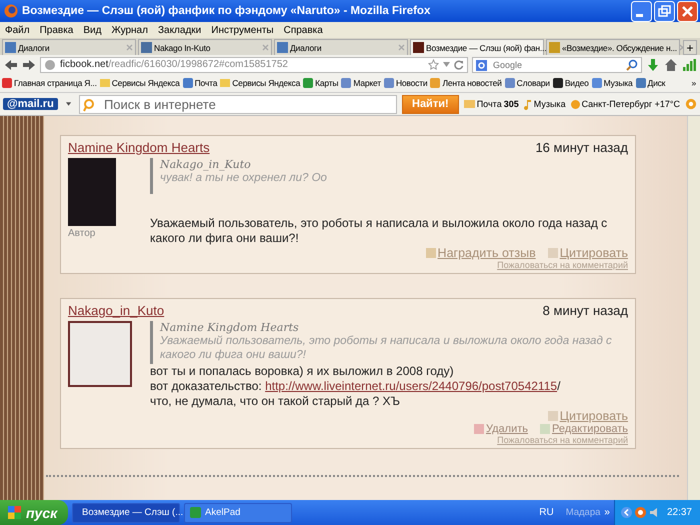  I want to click on reload-icon, so click(459, 65).